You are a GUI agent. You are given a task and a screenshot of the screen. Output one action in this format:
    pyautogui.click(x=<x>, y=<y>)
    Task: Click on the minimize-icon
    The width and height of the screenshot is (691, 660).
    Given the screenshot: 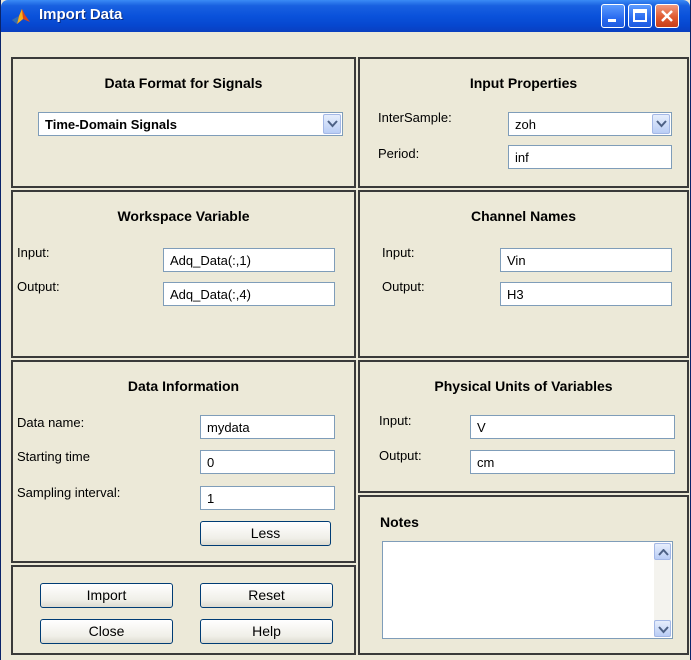 What is the action you would take?
    pyautogui.click(x=612, y=20)
    